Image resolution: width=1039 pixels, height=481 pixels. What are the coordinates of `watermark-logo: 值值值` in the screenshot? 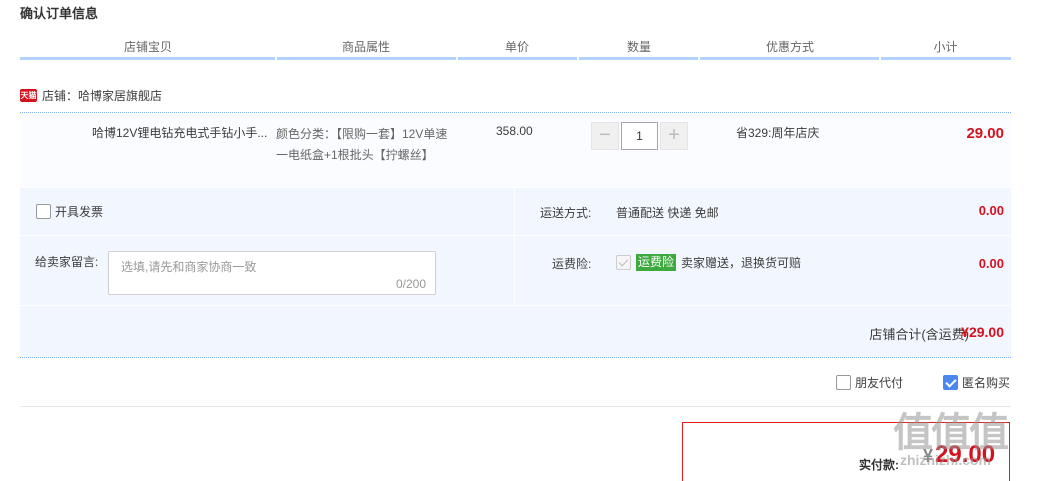 It's located at (951, 433).